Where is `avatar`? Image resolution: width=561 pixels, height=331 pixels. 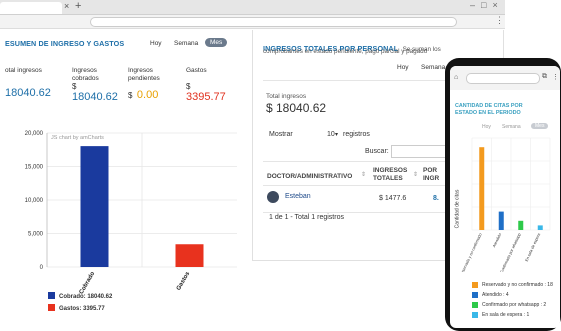
avatar is located at coordinates (273, 197).